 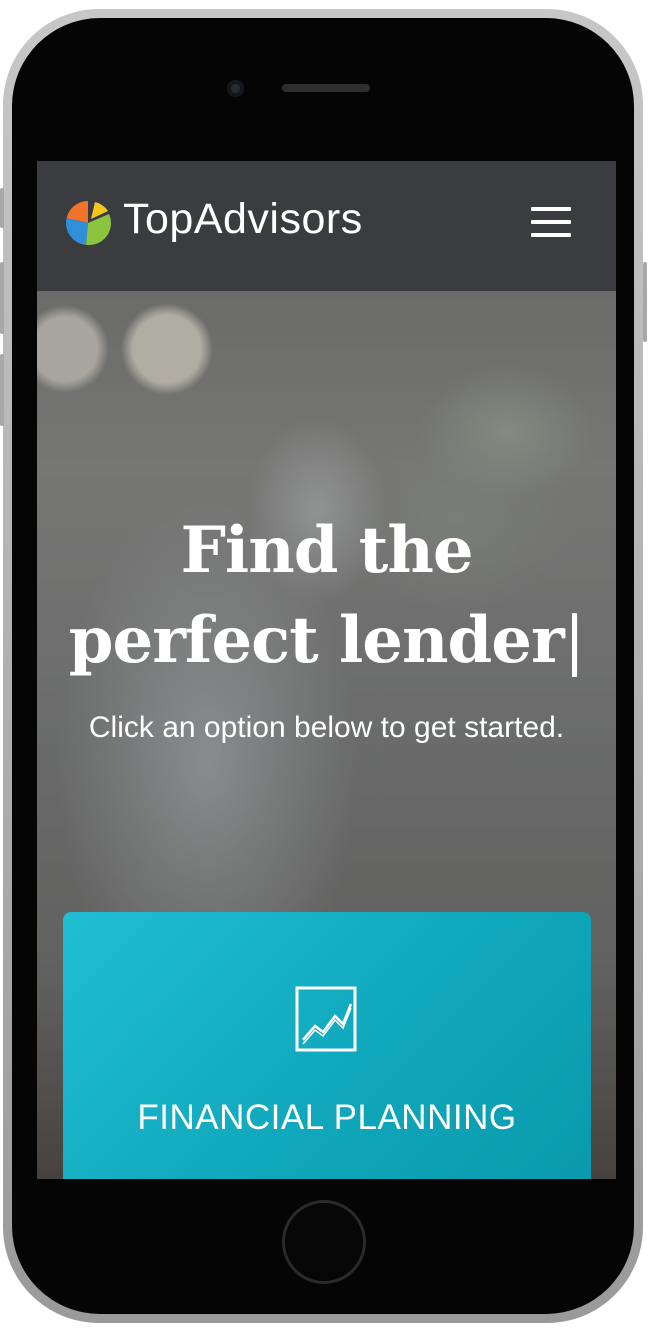 I want to click on line-chart-icon, so click(x=326, y=1019).